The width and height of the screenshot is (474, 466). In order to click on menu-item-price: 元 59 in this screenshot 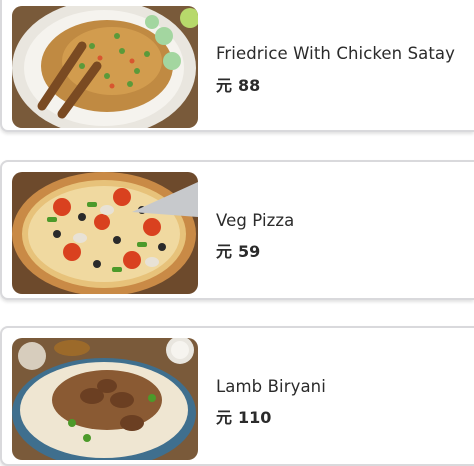, I will do `click(238, 250)`.